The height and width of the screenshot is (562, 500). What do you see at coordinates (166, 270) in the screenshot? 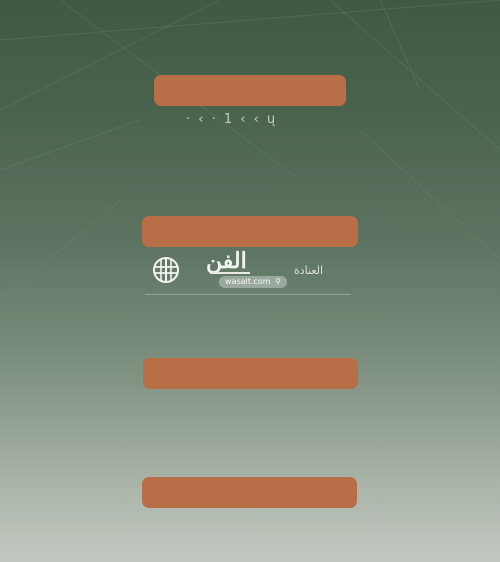
I see `globe-icon` at bounding box center [166, 270].